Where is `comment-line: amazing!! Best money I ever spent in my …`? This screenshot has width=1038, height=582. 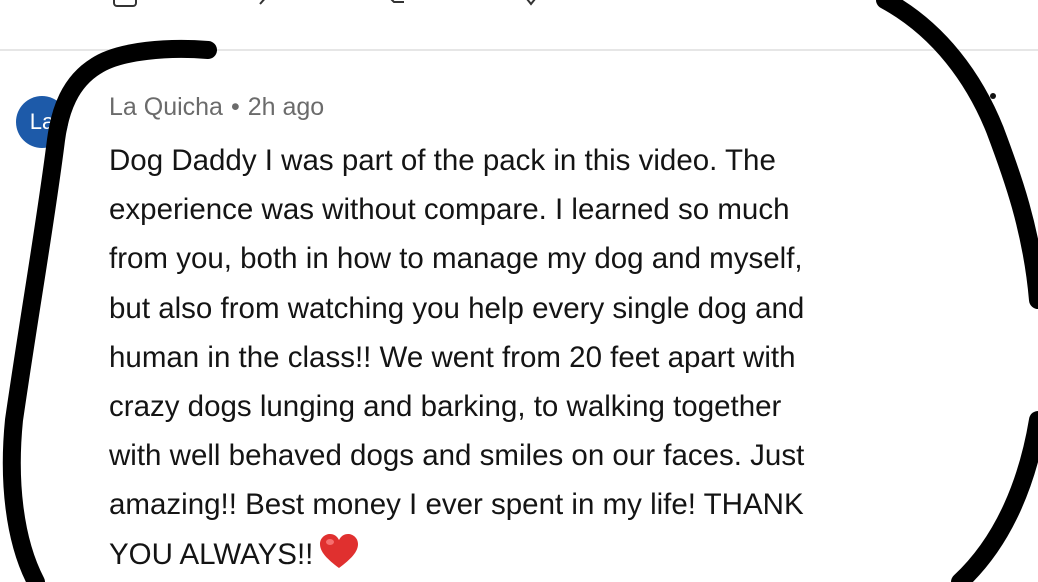
comment-line: amazing!! Best money I ever spent in my … is located at coordinates (456, 505).